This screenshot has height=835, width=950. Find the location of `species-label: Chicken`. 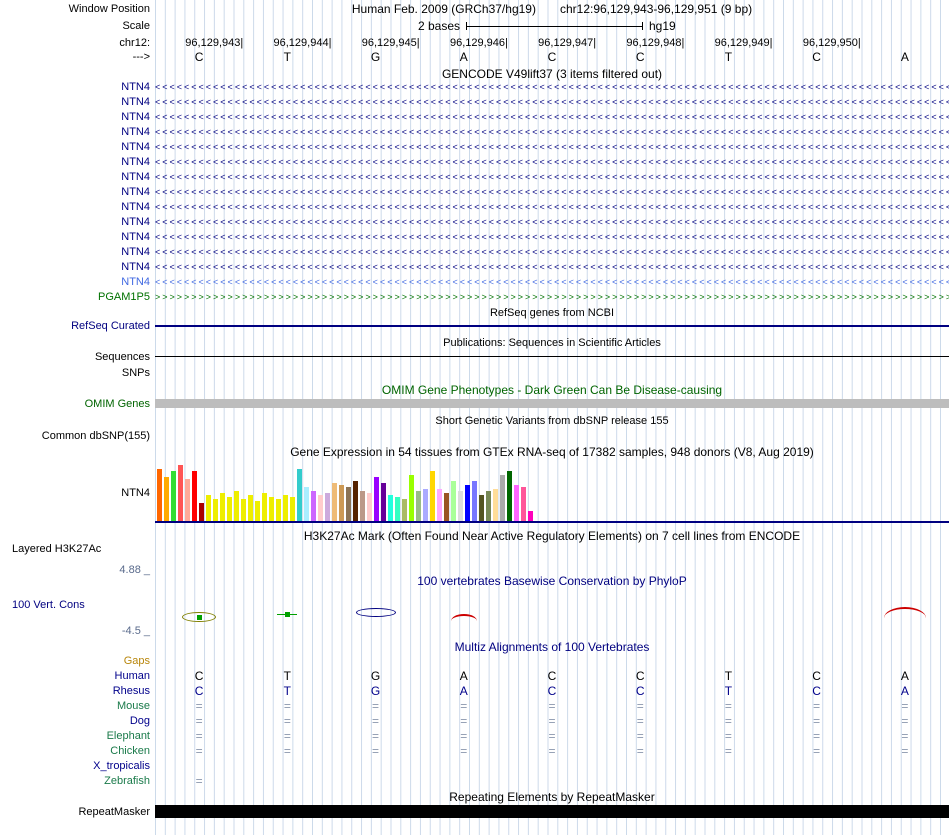

species-label: Chicken is located at coordinates (75, 751).